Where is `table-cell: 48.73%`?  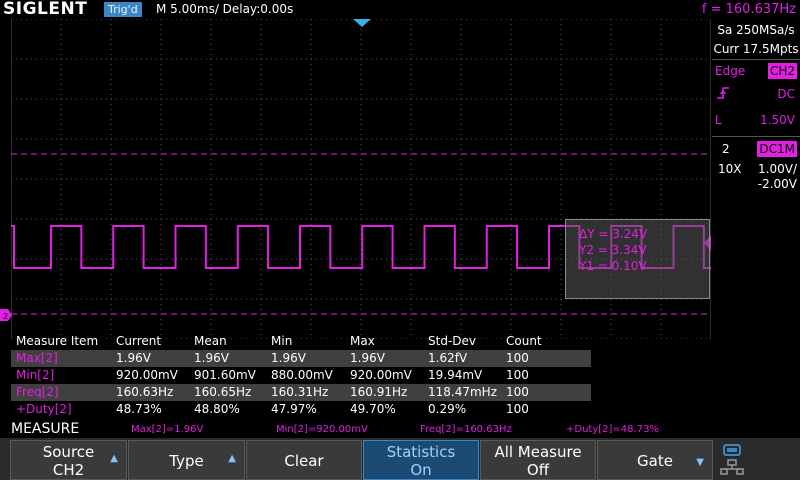
table-cell: 48.73% is located at coordinates (139, 409).